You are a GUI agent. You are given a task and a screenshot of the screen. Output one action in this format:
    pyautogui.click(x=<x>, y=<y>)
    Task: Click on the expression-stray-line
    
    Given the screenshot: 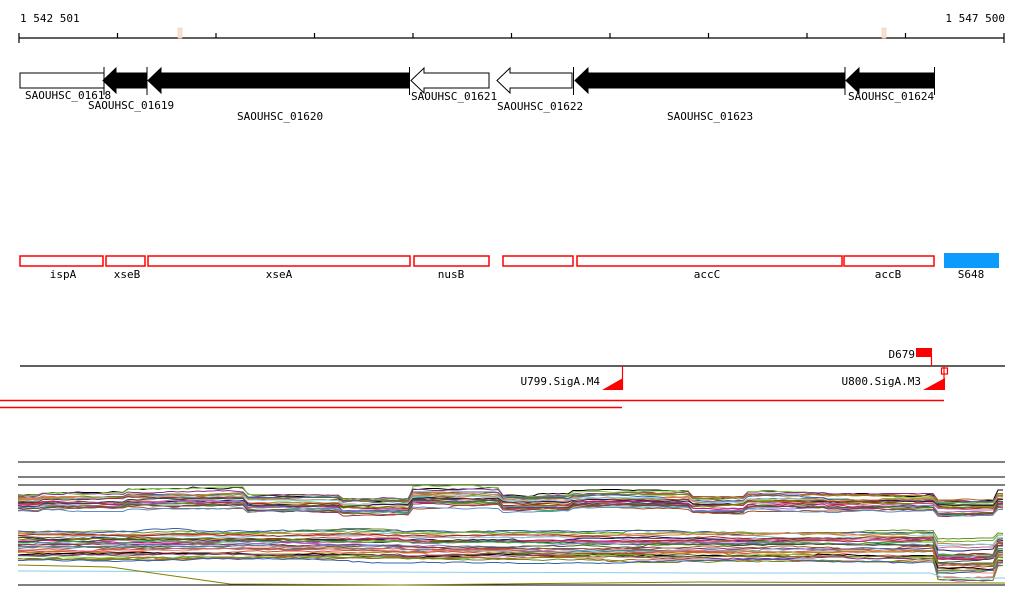 What is the action you would take?
    pyautogui.click(x=511, y=575)
    